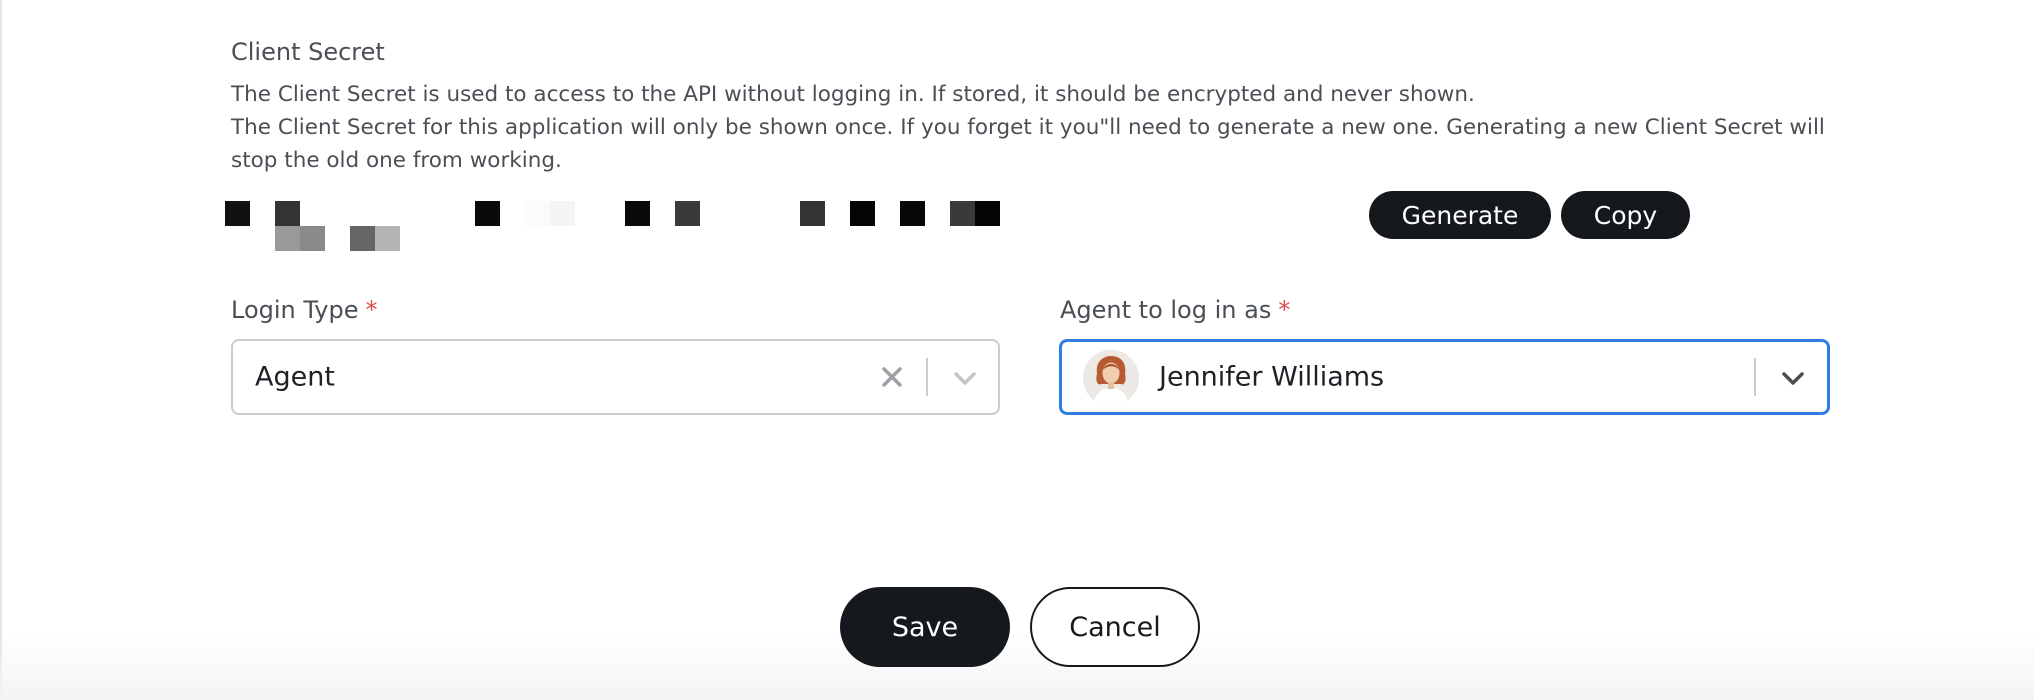 This screenshot has width=2034, height=700. Describe the element at coordinates (1272, 377) in the screenshot. I see `agent-value: Jennifer Williams` at that location.